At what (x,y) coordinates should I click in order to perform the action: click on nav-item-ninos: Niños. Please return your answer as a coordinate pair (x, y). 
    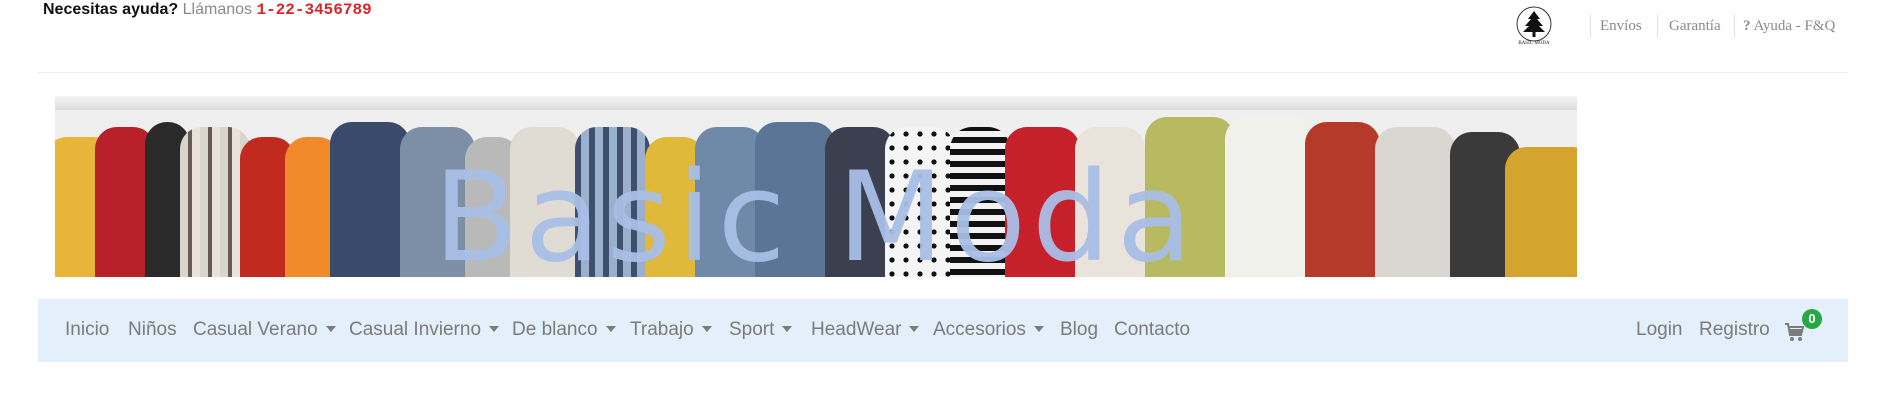
    Looking at the image, I should click on (152, 330).